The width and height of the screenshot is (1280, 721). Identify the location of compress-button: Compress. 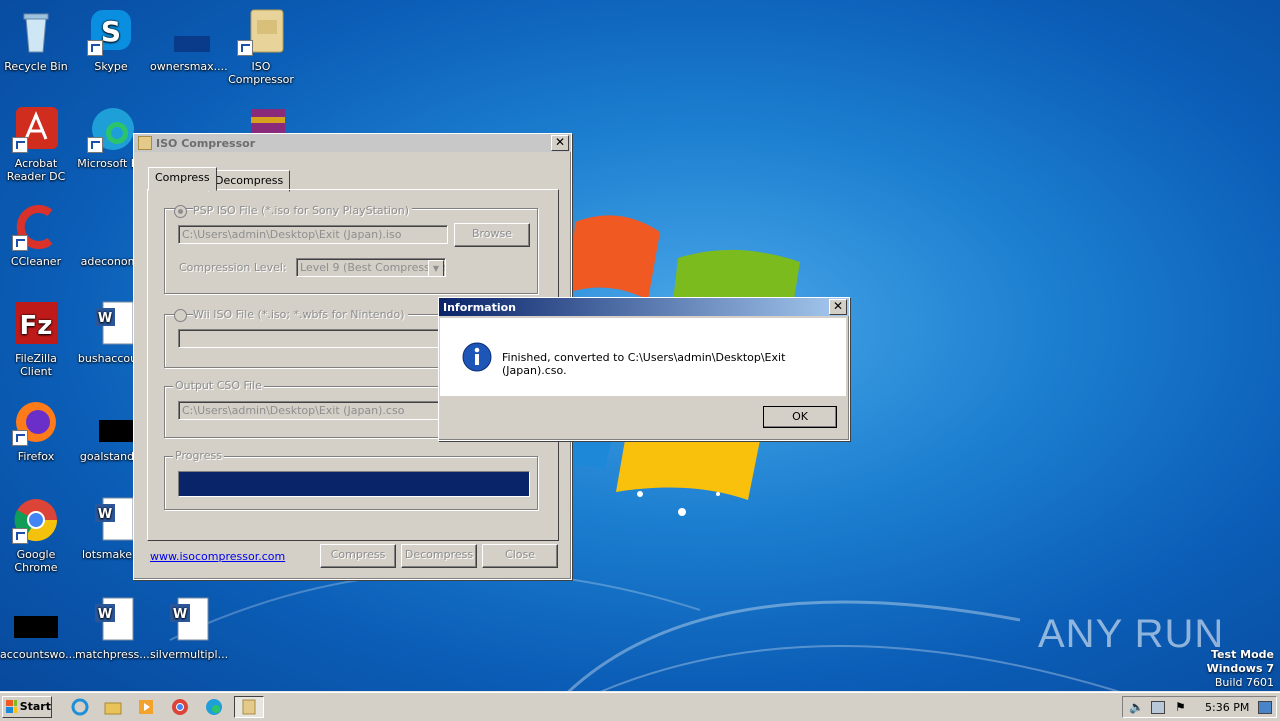
(358, 556).